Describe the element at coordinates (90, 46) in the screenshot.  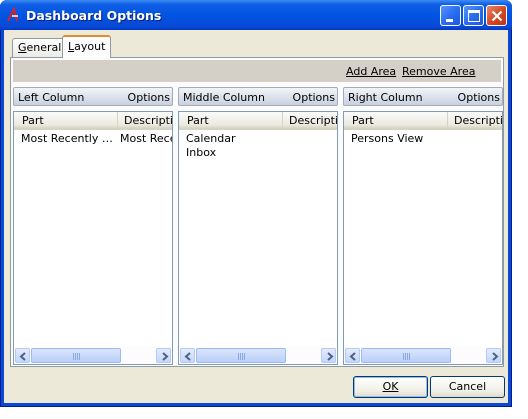
I see `tab-layout-label-rest: ayout` at that location.